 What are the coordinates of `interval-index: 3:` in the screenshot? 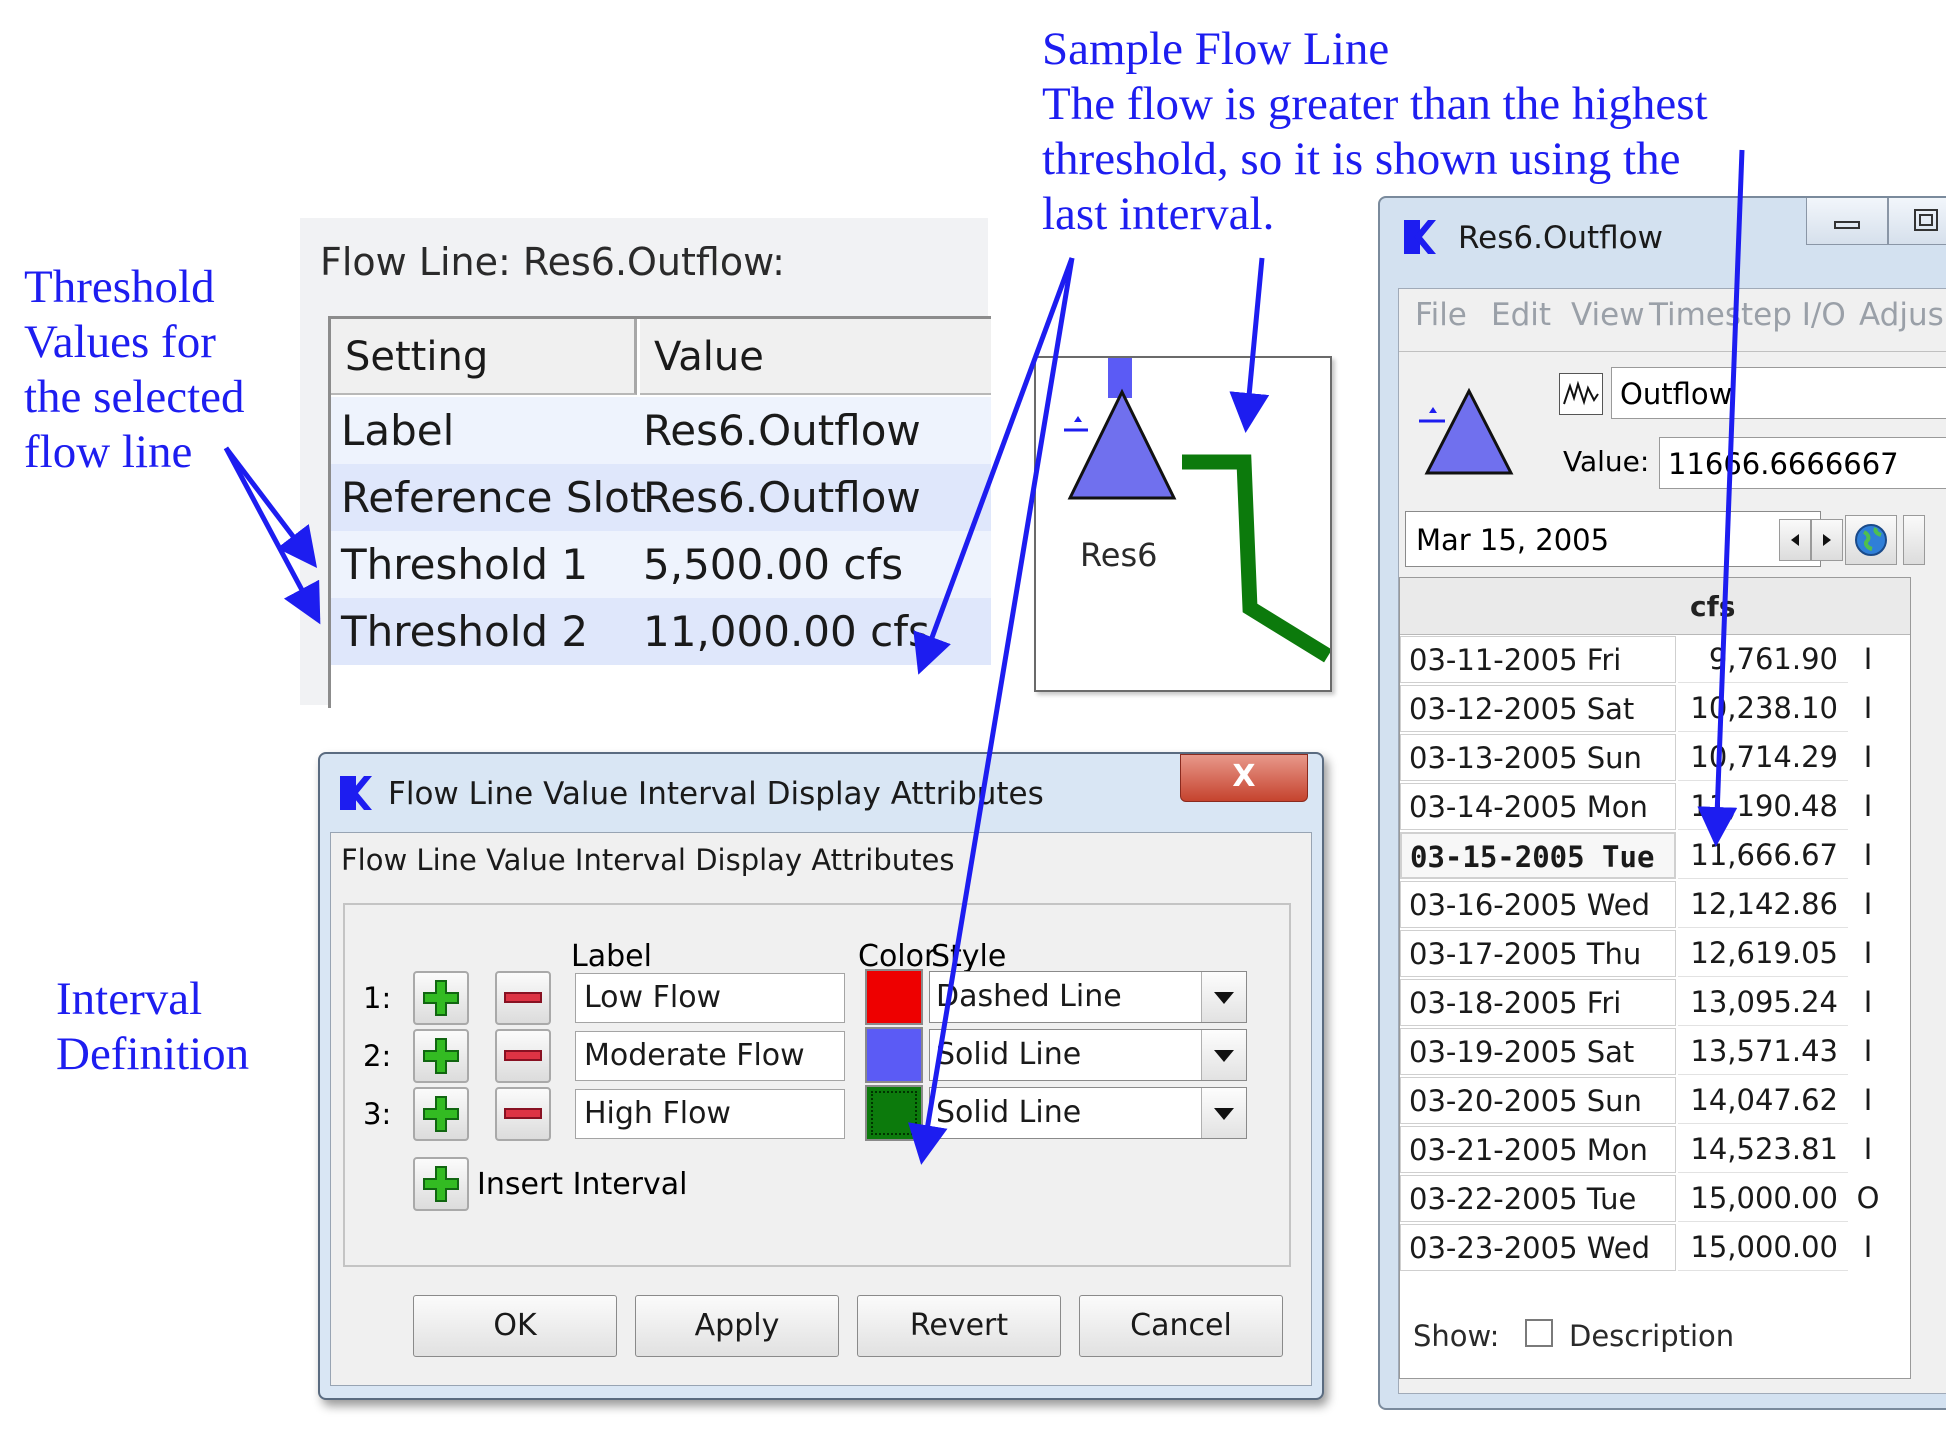 It's located at (377, 1114).